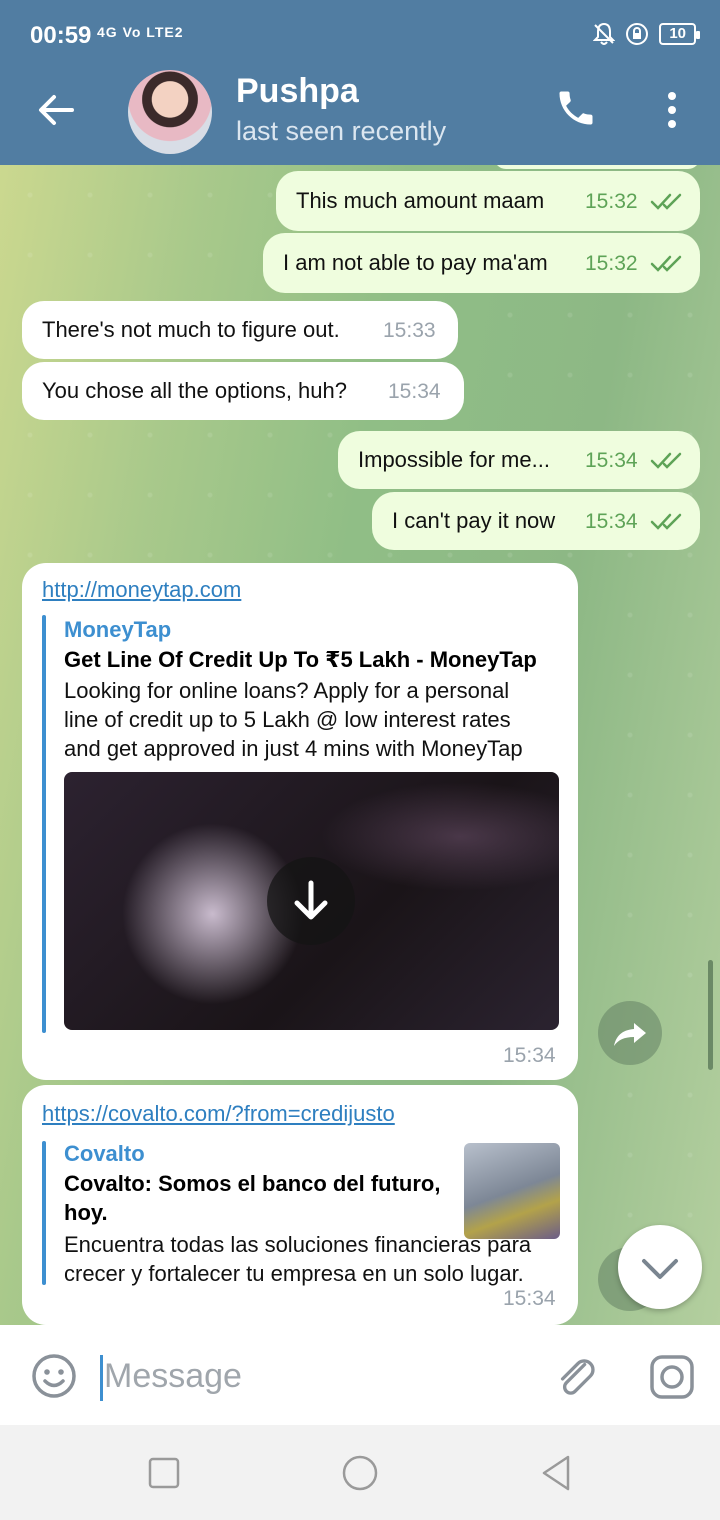 The image size is (720, 1520). What do you see at coordinates (679, 34) in the screenshot?
I see `battery-indicator: 10` at bounding box center [679, 34].